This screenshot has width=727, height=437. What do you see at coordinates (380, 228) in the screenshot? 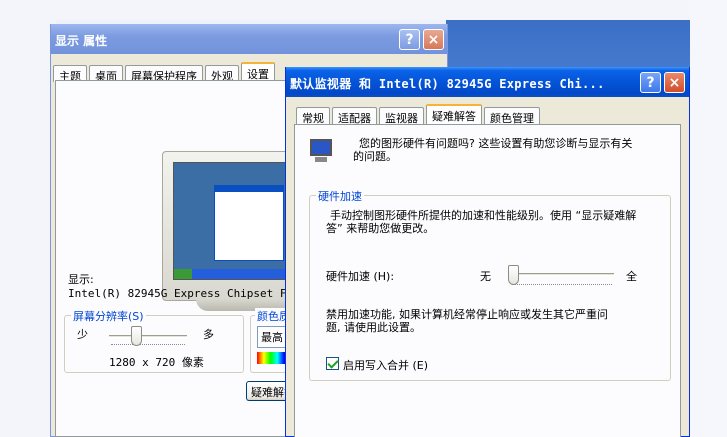
I see `acceleration-description-line2: 答” 来帮助您做更改。` at bounding box center [380, 228].